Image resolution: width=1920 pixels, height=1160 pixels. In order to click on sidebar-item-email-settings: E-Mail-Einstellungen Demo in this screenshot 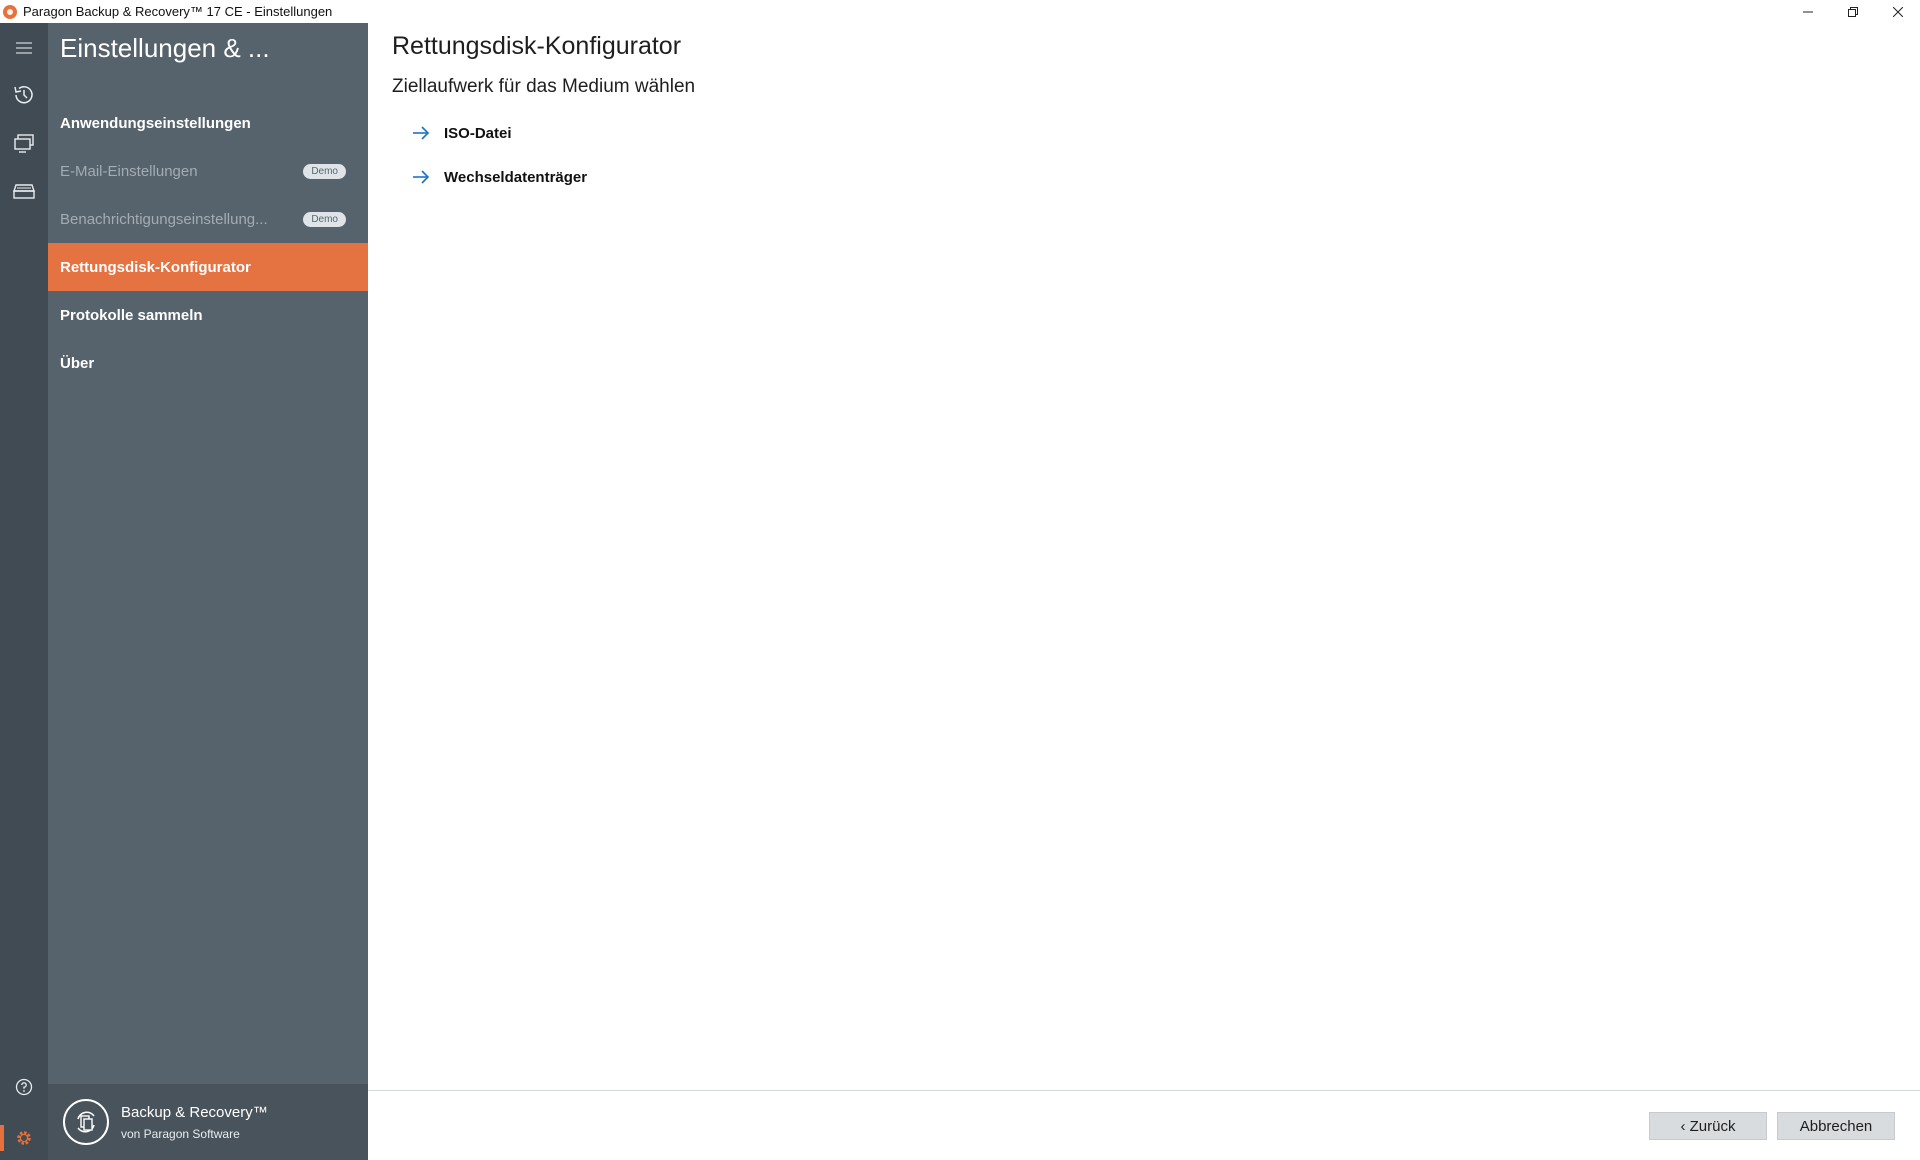, I will do `click(208, 171)`.